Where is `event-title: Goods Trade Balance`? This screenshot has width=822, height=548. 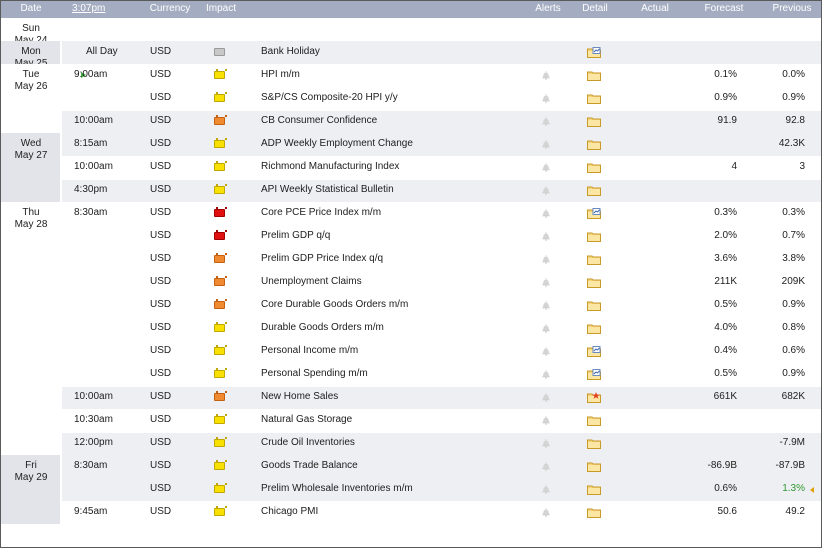
event-title: Goods Trade Balance is located at coordinates (309, 465).